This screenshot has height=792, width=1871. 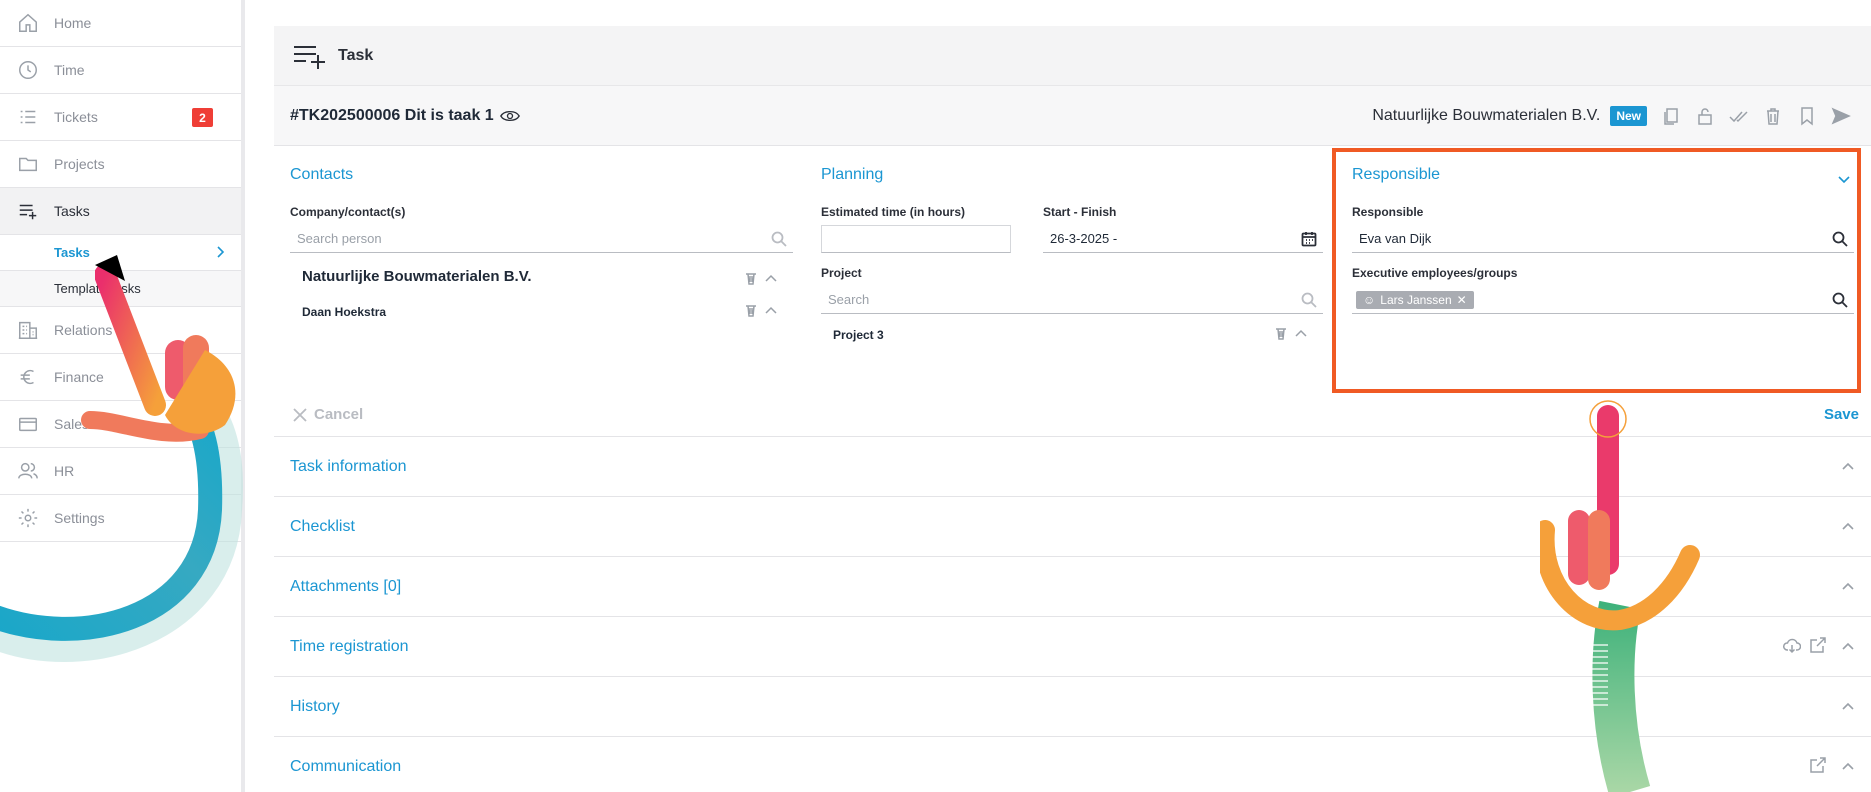 I want to click on close-icon, so click(x=300, y=414).